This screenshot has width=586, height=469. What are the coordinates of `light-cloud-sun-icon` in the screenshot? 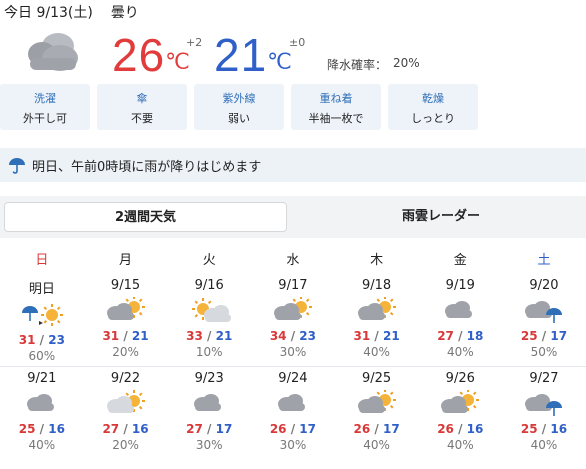 It's located at (125, 401).